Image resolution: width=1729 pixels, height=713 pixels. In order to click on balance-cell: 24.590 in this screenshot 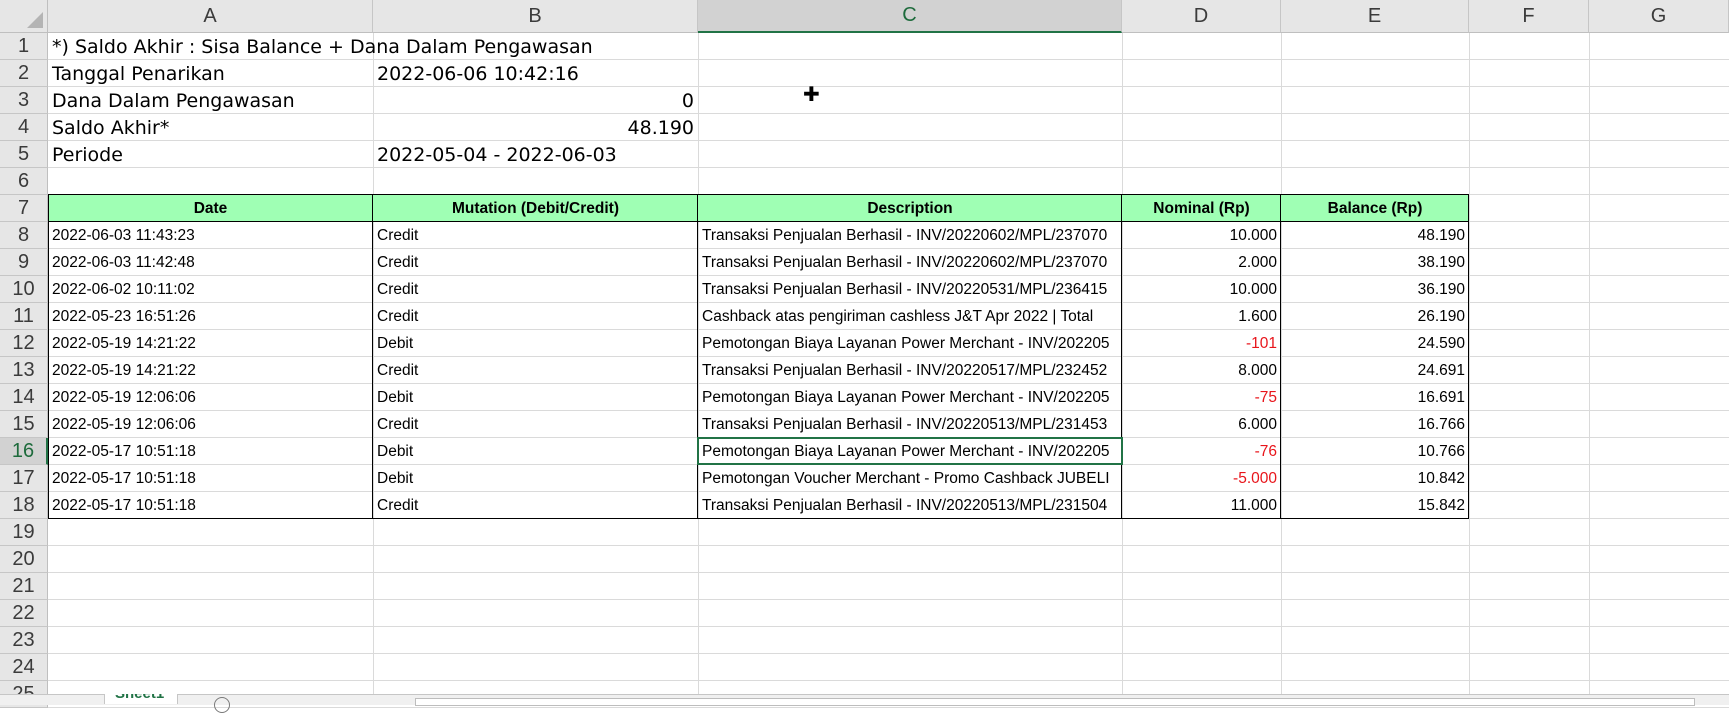, I will do `click(1375, 343)`.